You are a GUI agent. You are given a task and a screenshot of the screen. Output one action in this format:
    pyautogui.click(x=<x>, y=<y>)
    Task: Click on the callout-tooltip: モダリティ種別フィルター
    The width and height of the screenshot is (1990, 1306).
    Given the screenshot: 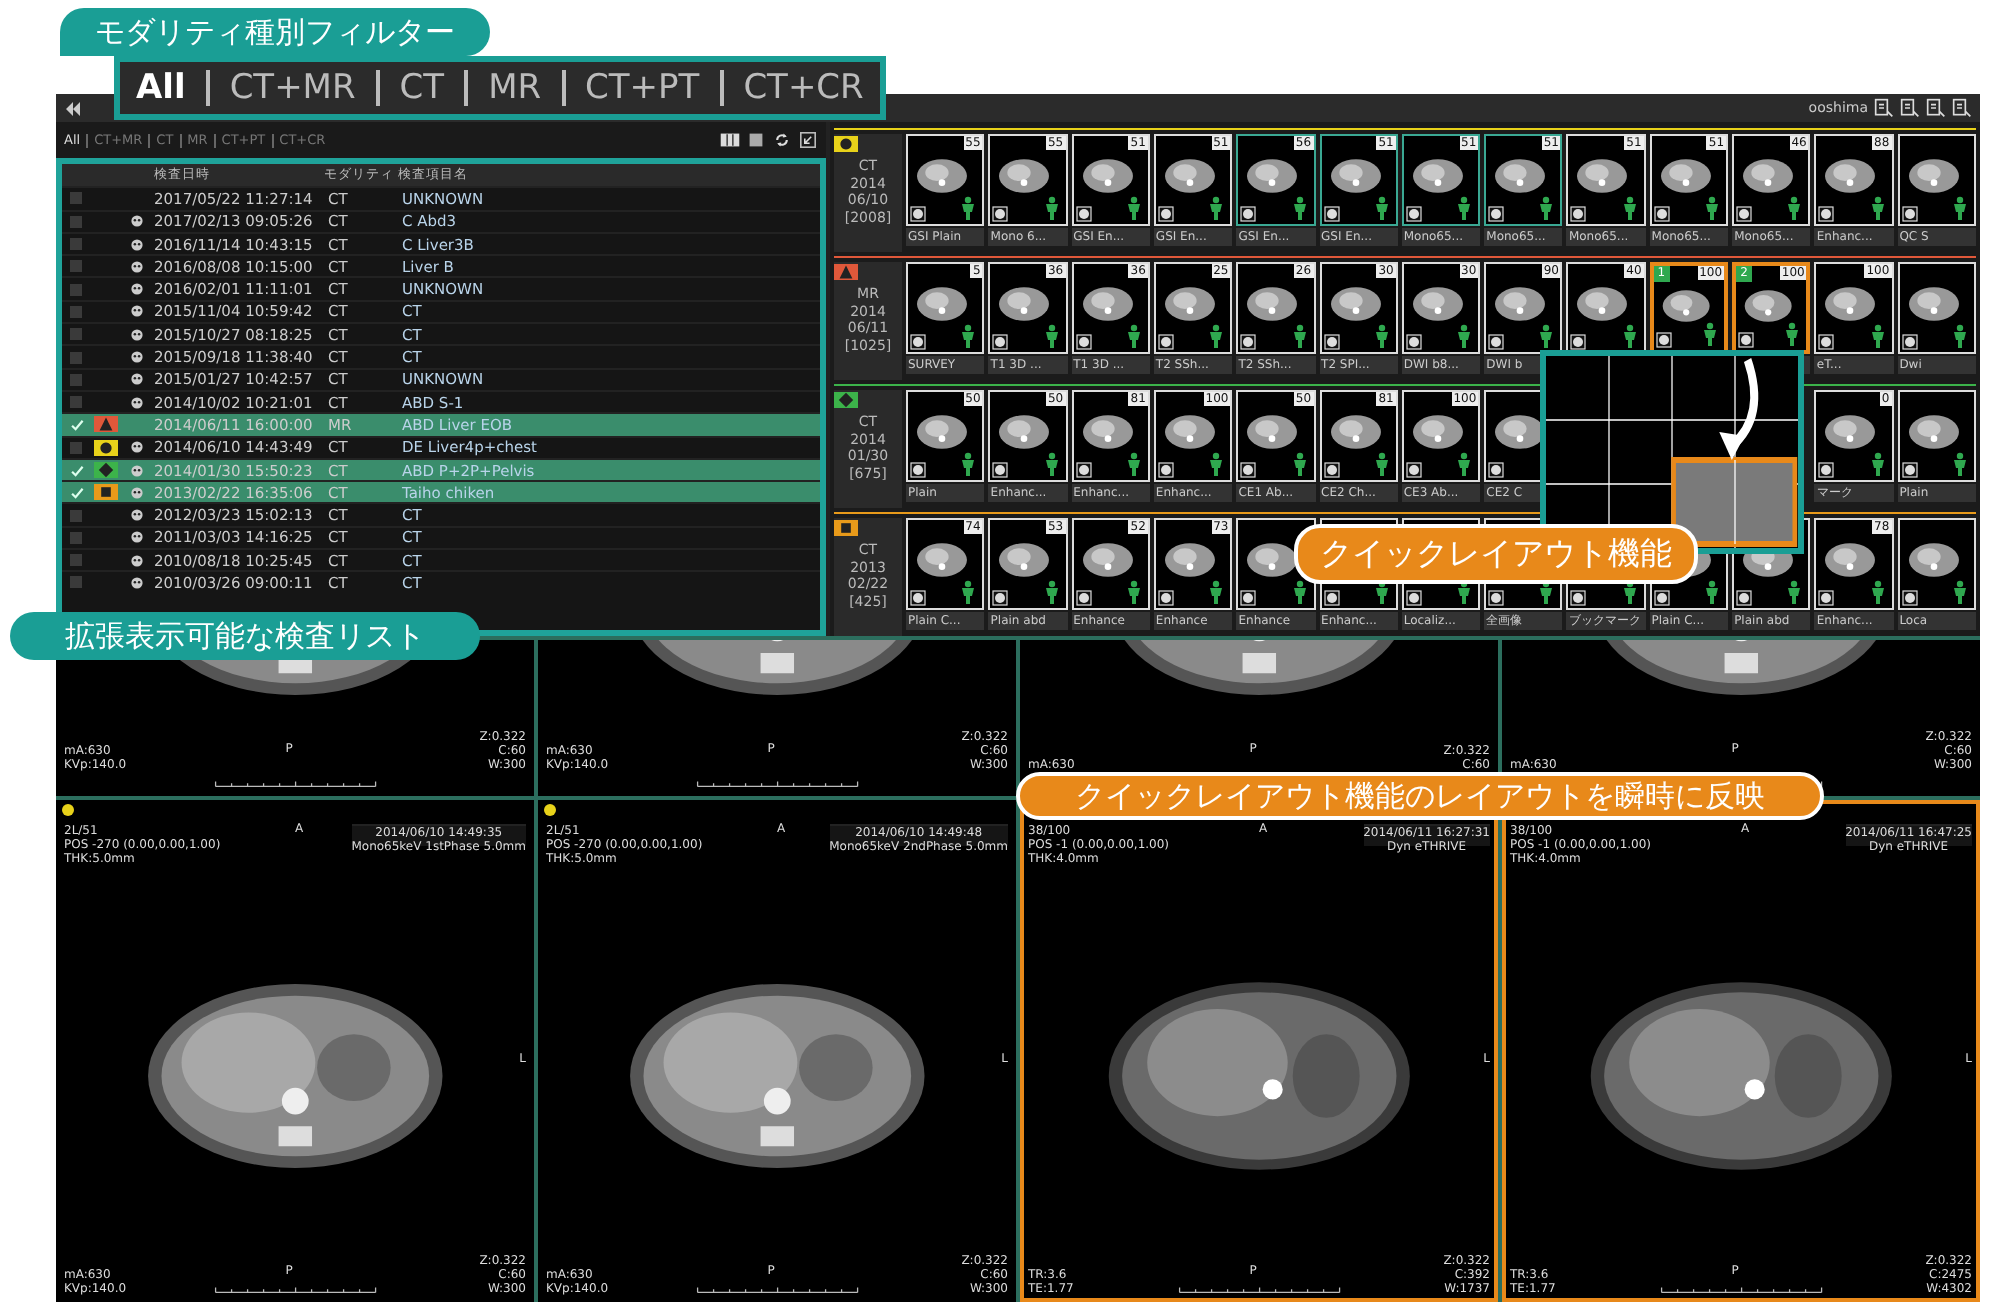 What is the action you would take?
    pyautogui.click(x=275, y=32)
    